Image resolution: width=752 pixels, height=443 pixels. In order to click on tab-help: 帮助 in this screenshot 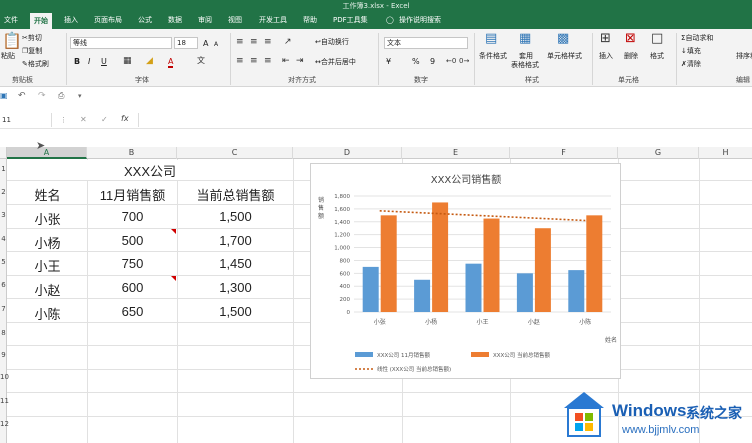, I will do `click(310, 20)`.